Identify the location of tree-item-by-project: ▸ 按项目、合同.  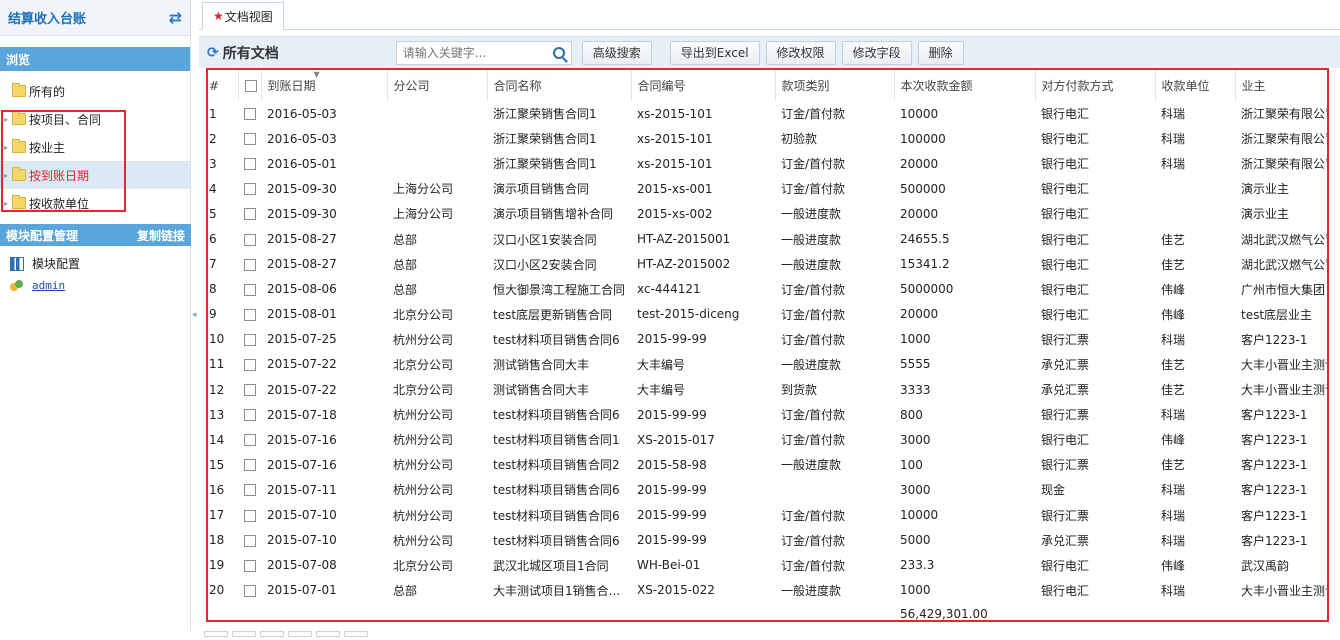
(95, 119).